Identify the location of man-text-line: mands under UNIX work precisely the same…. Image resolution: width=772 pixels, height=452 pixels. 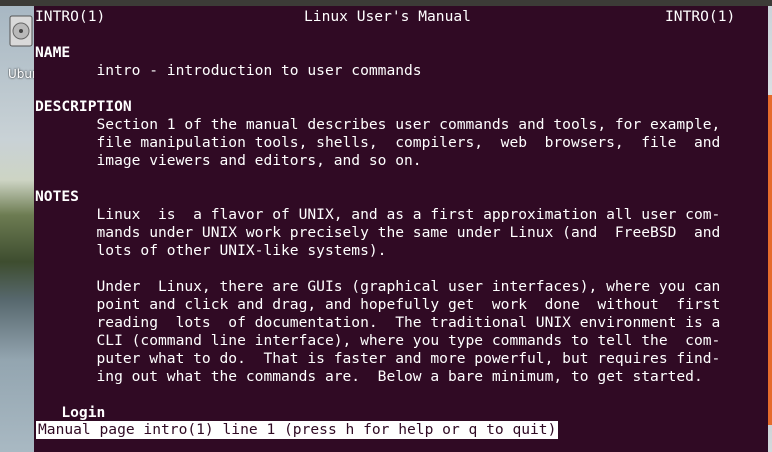
(378, 232).